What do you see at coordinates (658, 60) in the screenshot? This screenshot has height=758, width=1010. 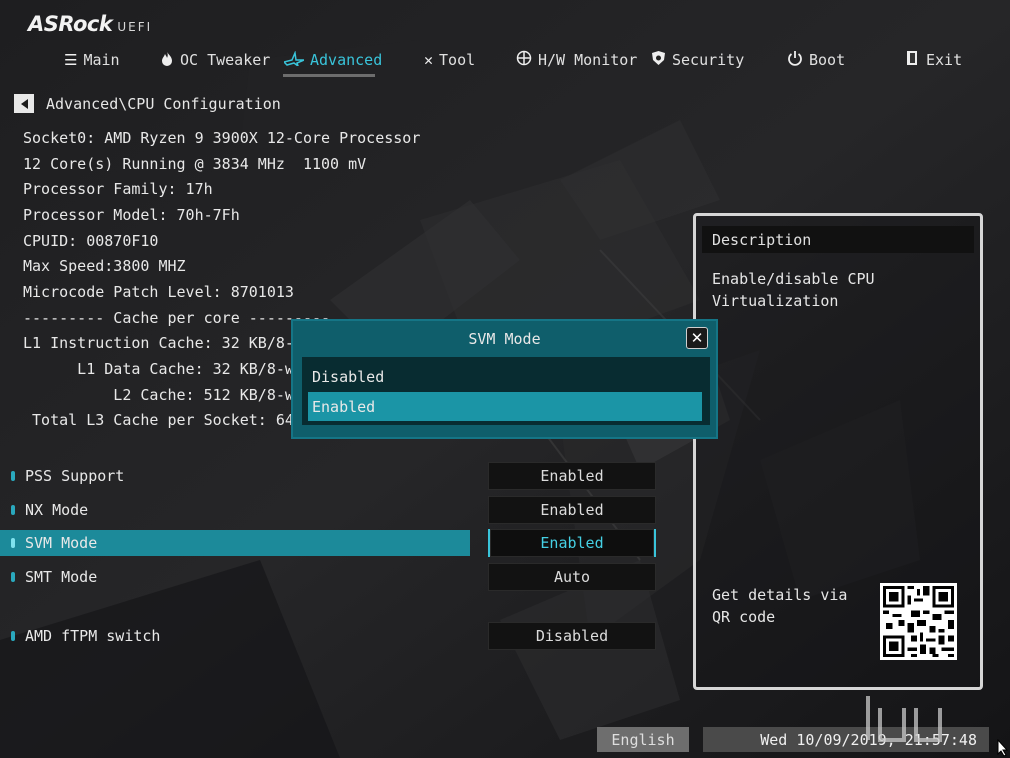 I see `shield-icon` at bounding box center [658, 60].